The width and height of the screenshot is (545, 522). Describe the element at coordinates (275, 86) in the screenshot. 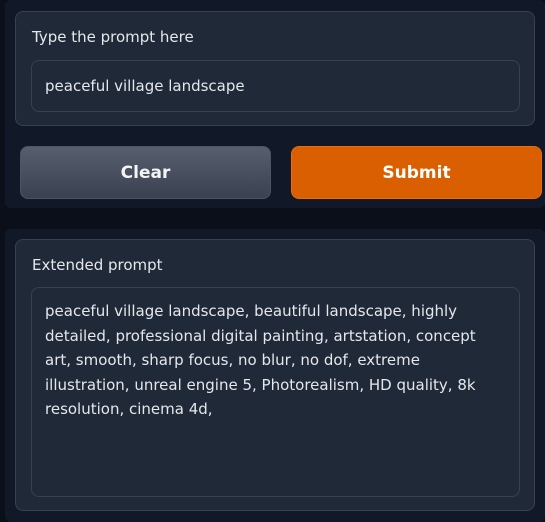

I see `prompt-input-field: peaceful village landscape` at that location.